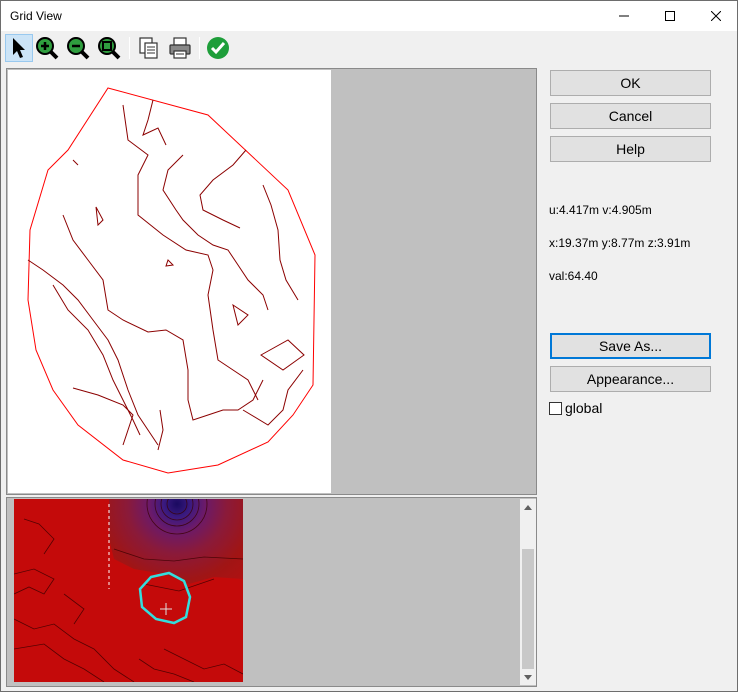  I want to click on global-checkbox, so click(555, 408).